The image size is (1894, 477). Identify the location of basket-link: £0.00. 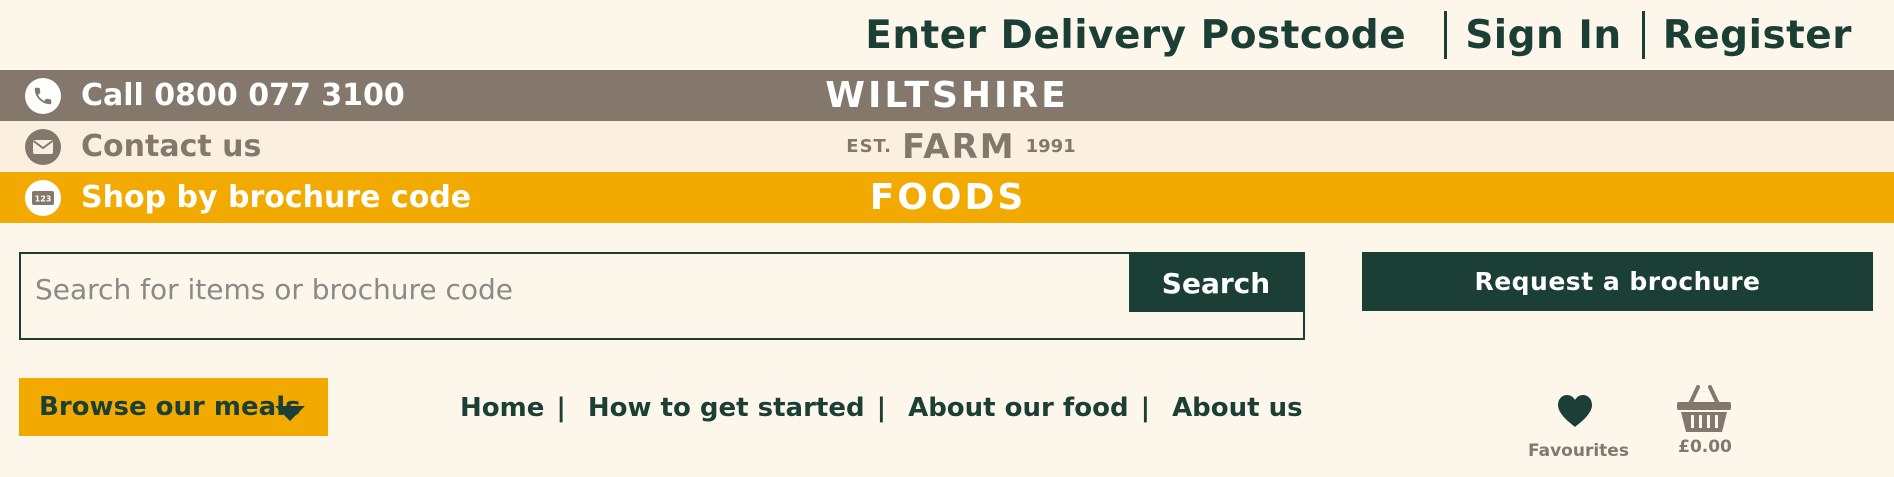
(1705, 422).